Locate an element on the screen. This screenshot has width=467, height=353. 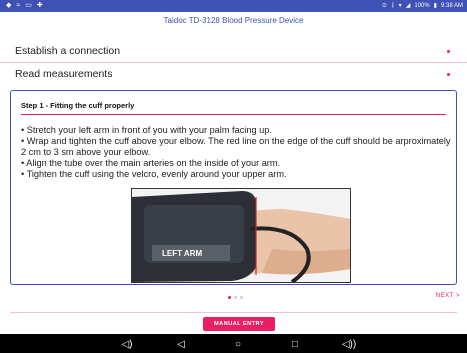
battery-text: 100% is located at coordinates (422, 6).